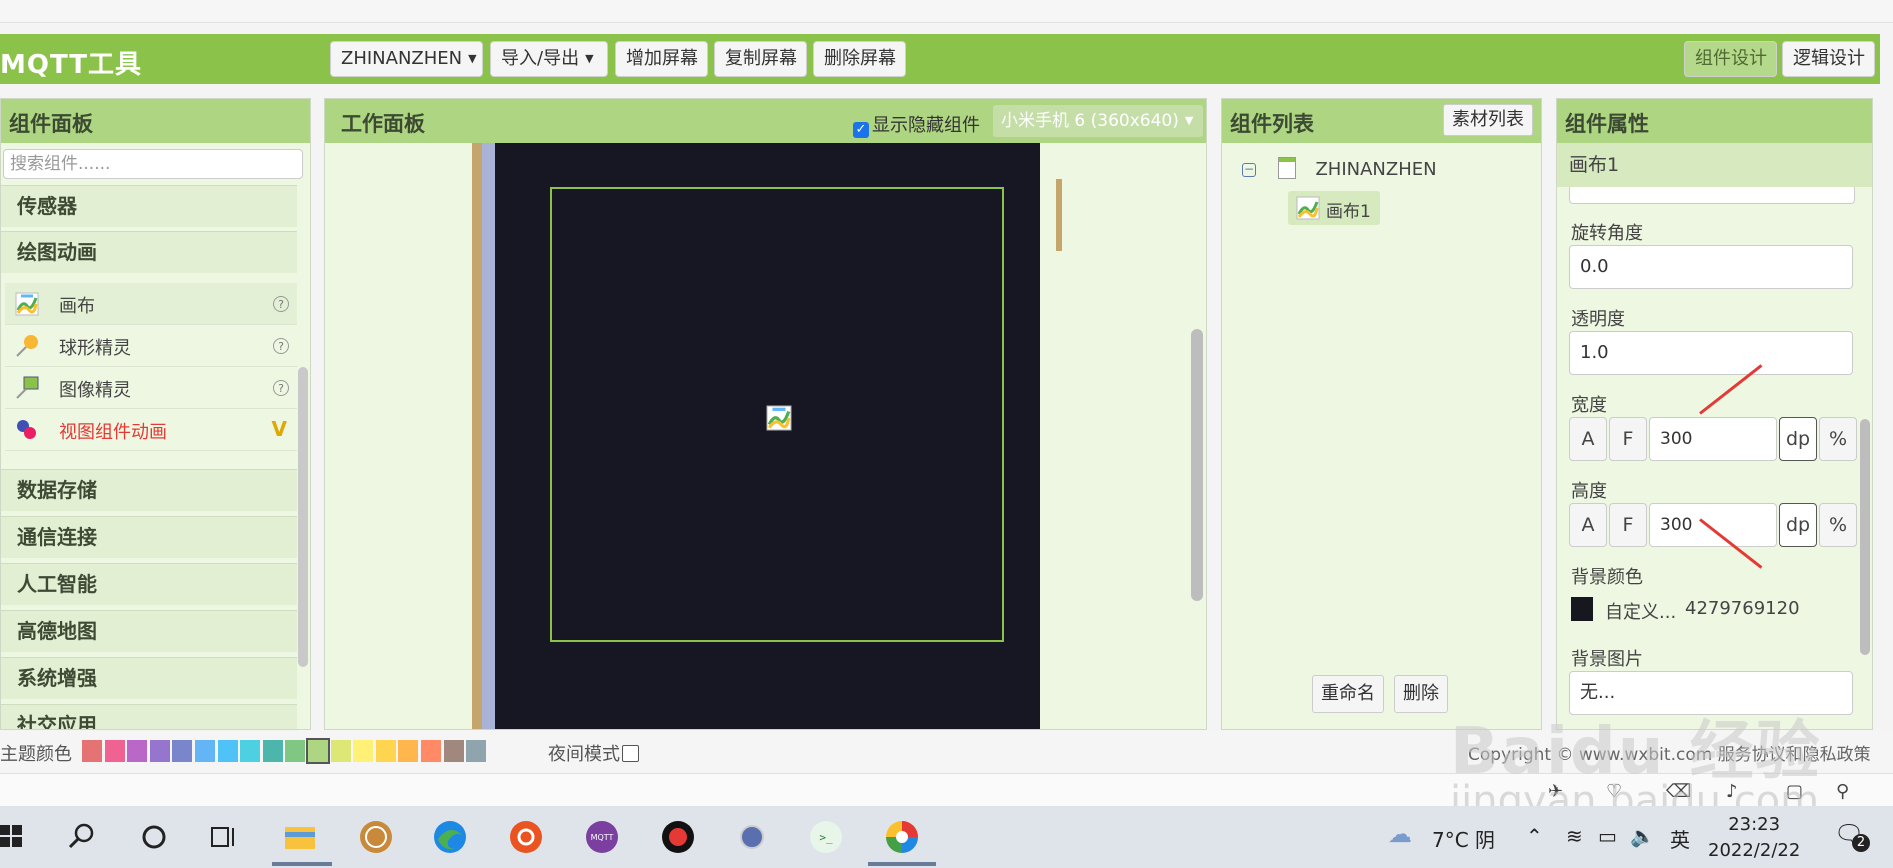 This screenshot has height=868, width=1893. I want to click on screen-icon, so click(1286, 168).